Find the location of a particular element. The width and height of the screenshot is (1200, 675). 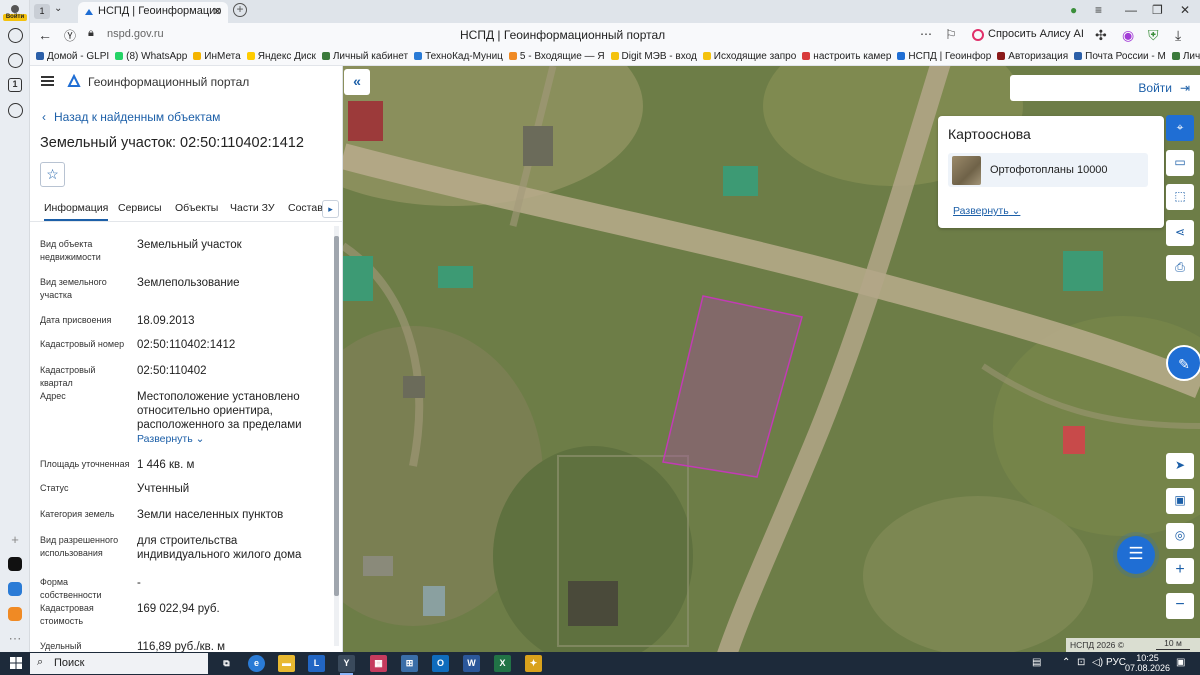

chevron-down-icon: ⌄ is located at coordinates (58, 8).